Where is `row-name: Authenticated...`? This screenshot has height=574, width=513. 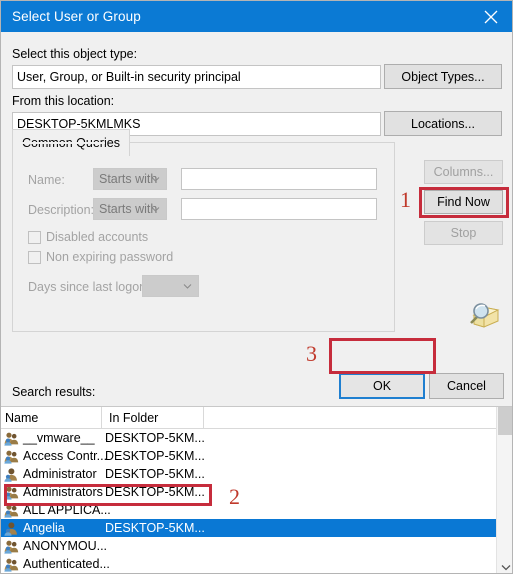
row-name: Authenticated... is located at coordinates (66, 564).